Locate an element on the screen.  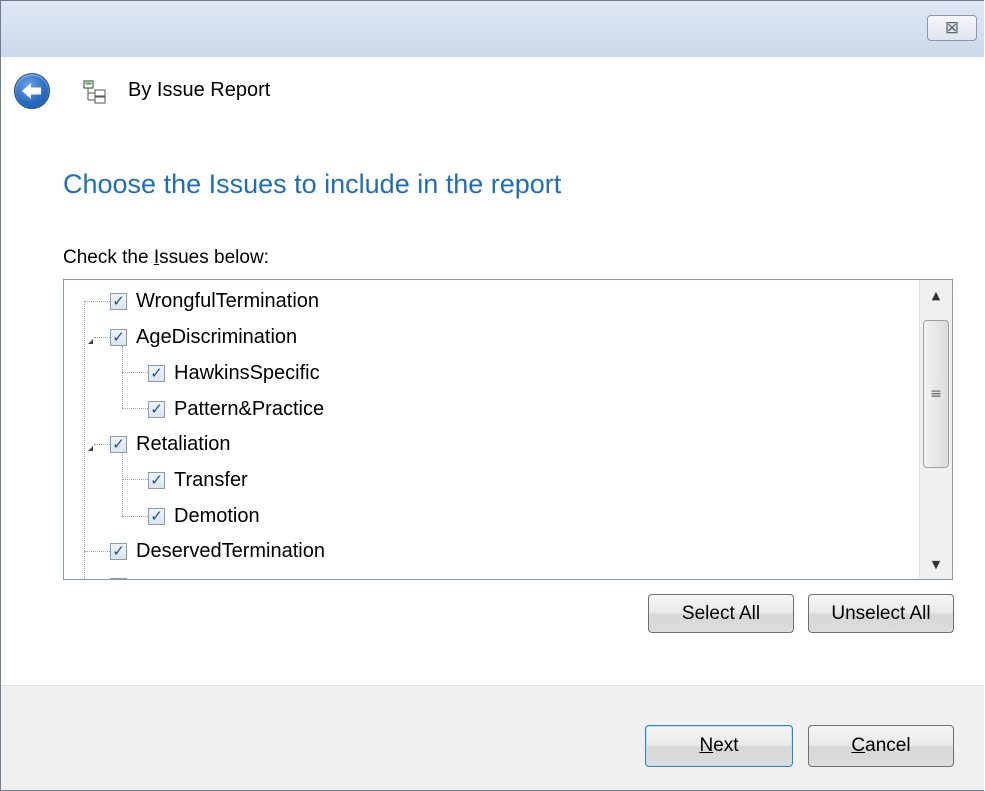
grip-icon: ≡ is located at coordinates (936, 394).